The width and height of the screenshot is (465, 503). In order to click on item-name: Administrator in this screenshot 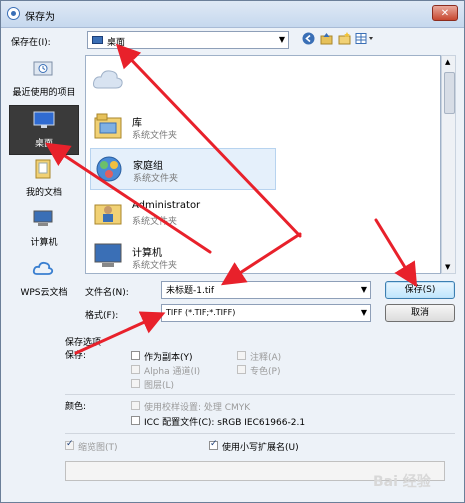, I will do `click(166, 205)`.